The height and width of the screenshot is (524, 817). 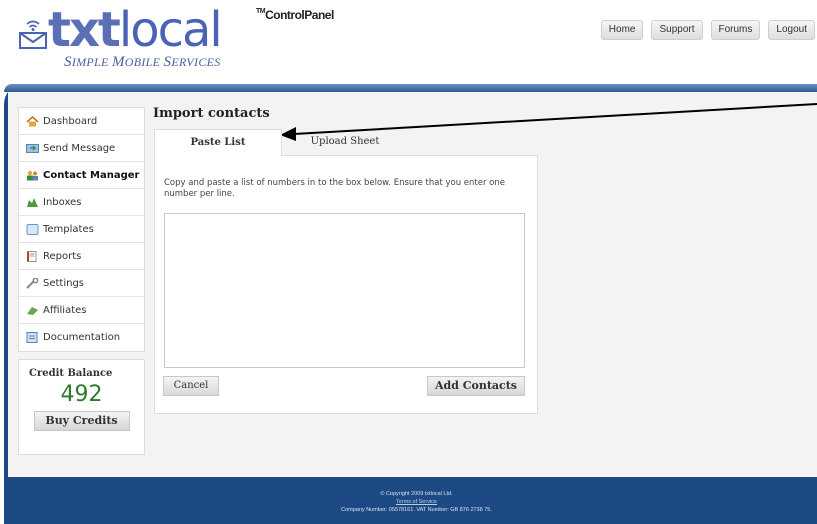 What do you see at coordinates (677, 30) in the screenshot?
I see `support-link: Support` at bounding box center [677, 30].